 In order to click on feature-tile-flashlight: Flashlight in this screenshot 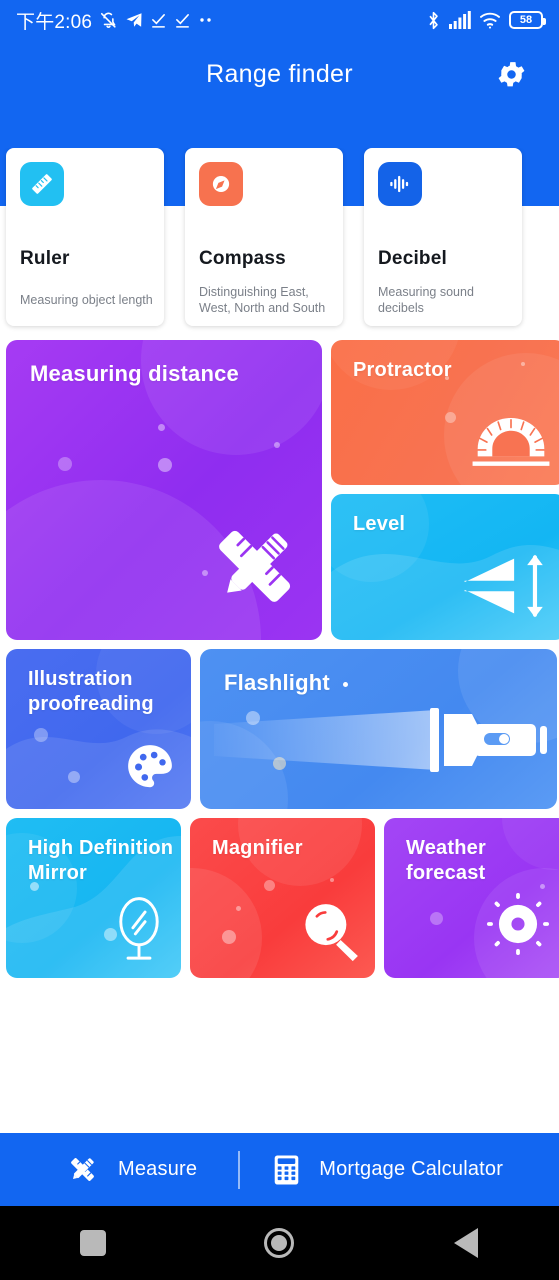, I will do `click(378, 729)`.